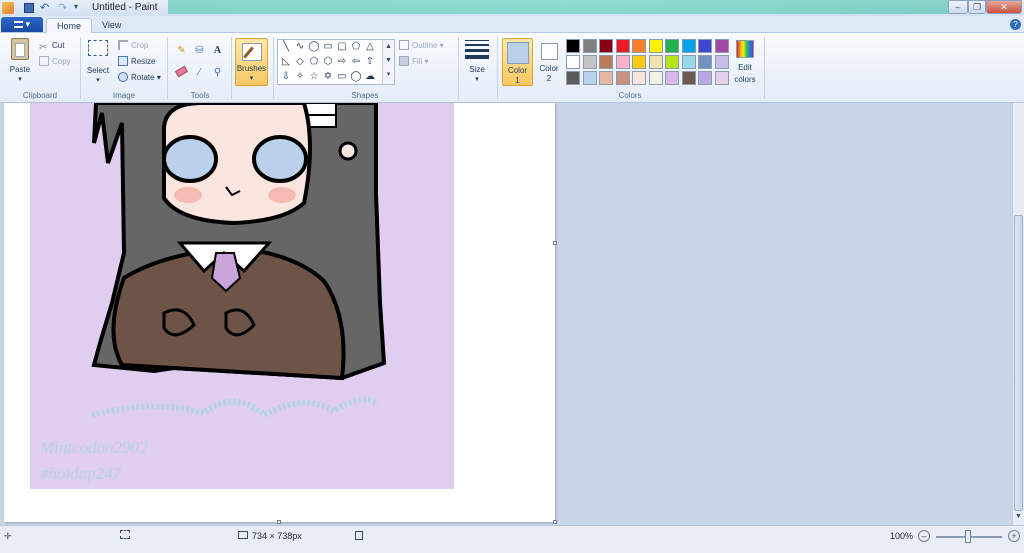 Image resolution: width=1024 pixels, height=553 pixels. I want to click on rounded-rectangle-shape-icon: ▢, so click(342, 46).